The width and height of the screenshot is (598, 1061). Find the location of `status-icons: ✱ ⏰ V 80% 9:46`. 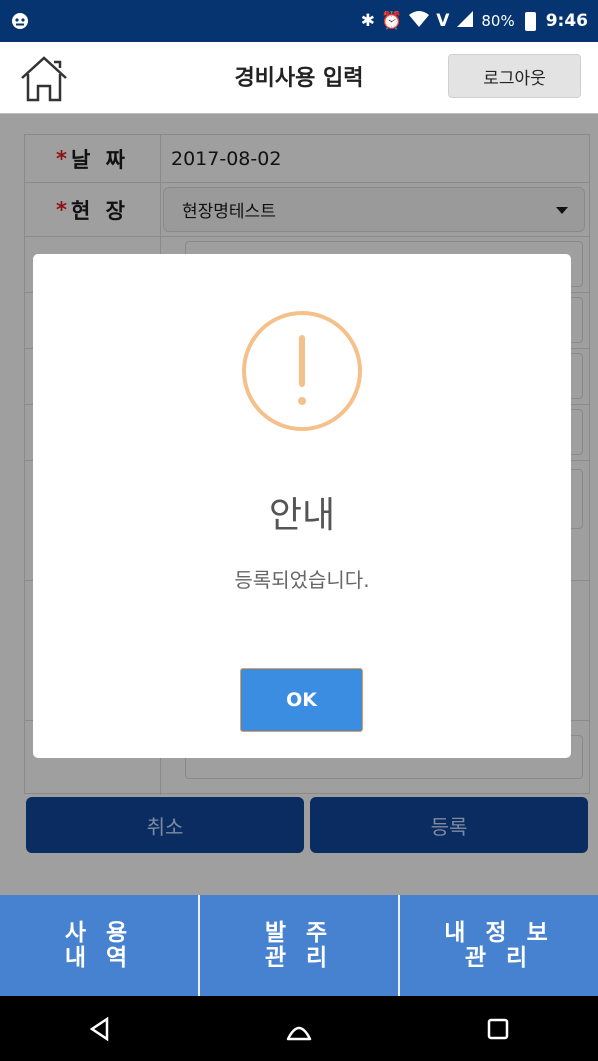

status-icons: ✱ ⏰ V 80% 9:46 is located at coordinates (474, 21).